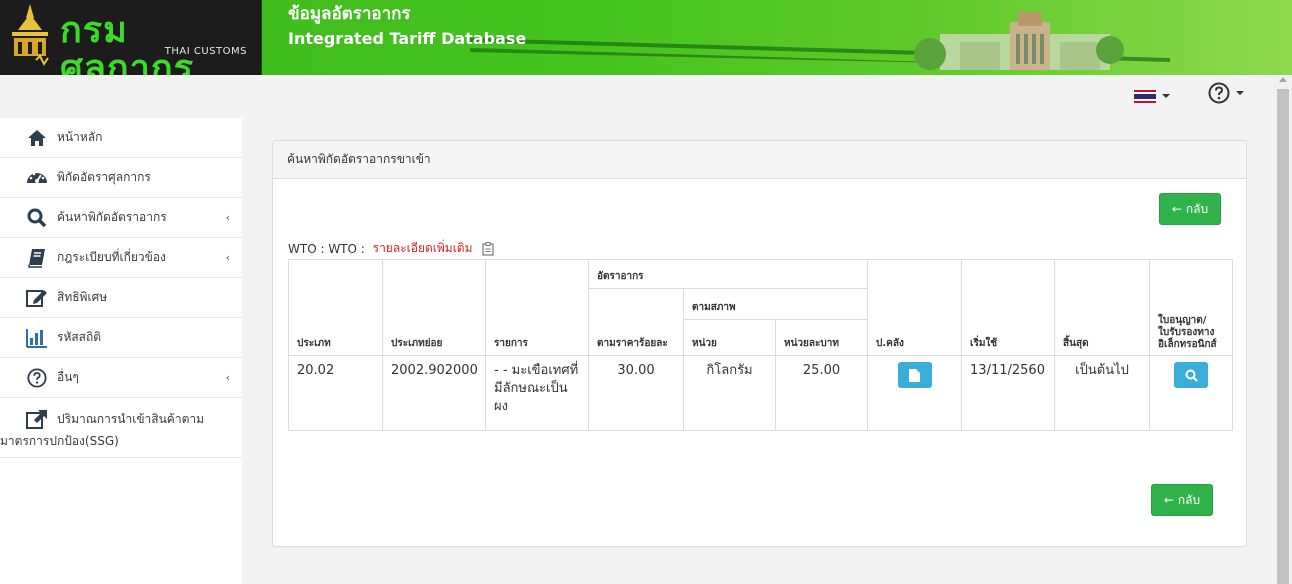  Describe the element at coordinates (111, 257) in the screenshot. I see `sidebar-item-label: กฎระเบียบที่เกี่ยวข้อง` at that location.